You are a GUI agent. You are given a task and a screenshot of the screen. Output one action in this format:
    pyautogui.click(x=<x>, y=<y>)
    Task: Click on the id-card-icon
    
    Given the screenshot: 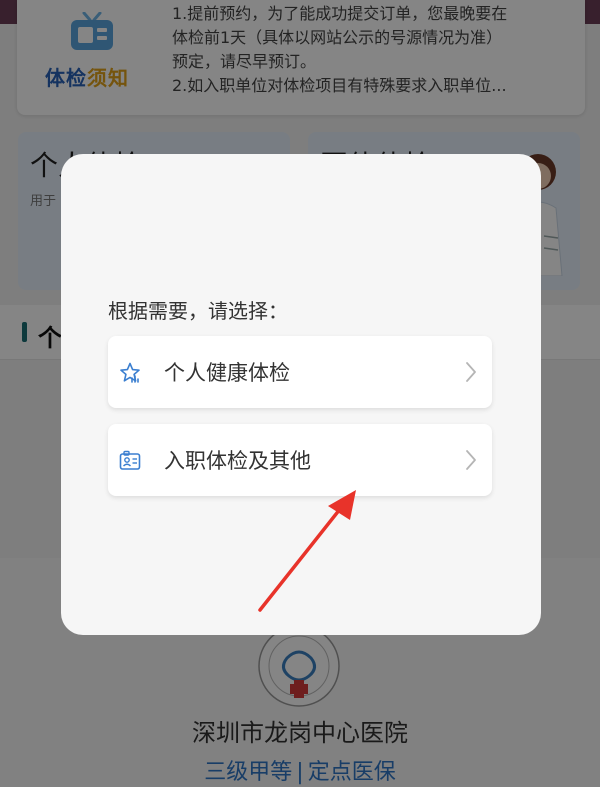 What is the action you would take?
    pyautogui.click(x=130, y=460)
    